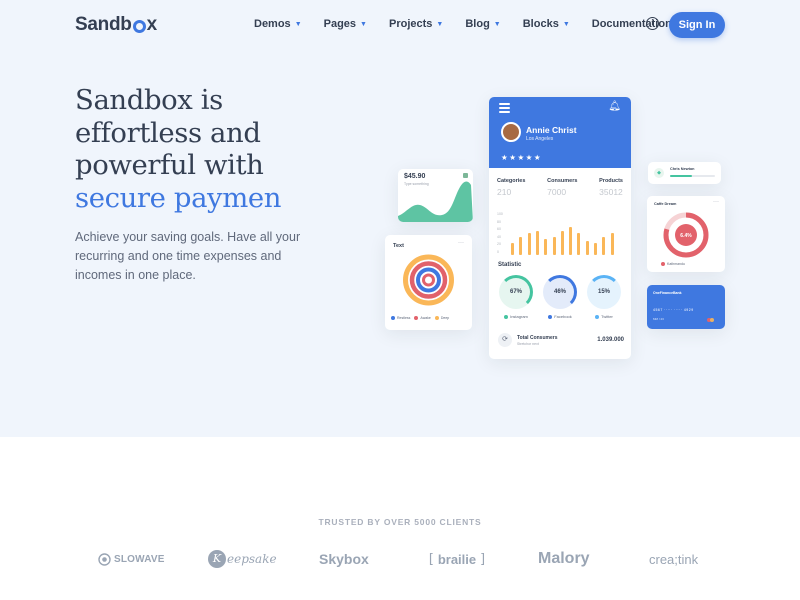 The width and height of the screenshot is (800, 600). What do you see at coordinates (217, 559) in the screenshot?
I see `keepsake-icon: K` at bounding box center [217, 559].